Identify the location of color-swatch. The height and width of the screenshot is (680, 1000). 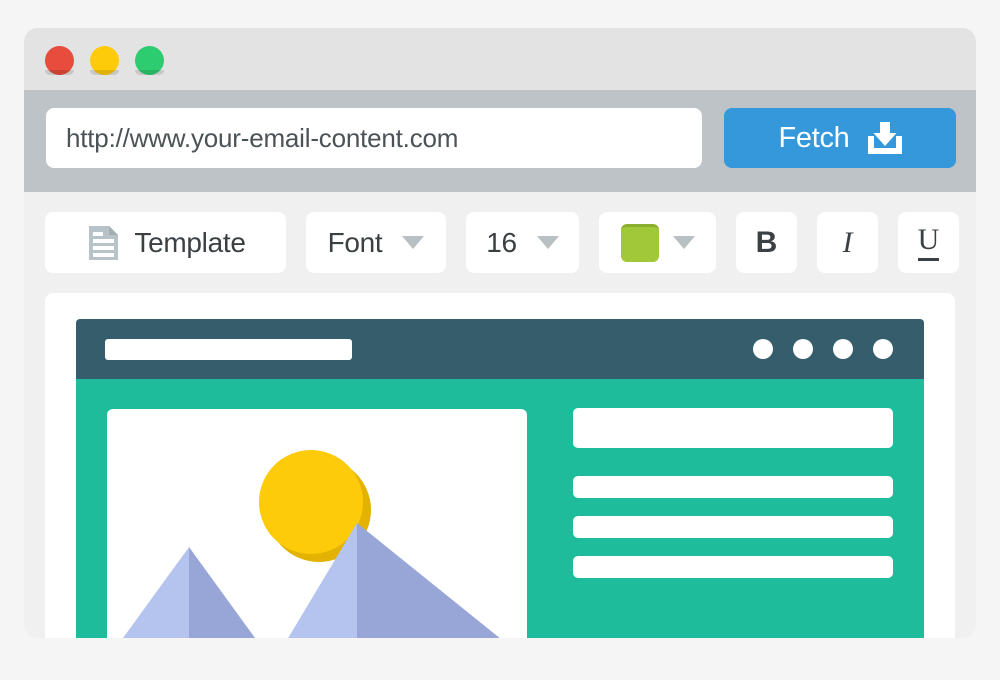
(639, 242).